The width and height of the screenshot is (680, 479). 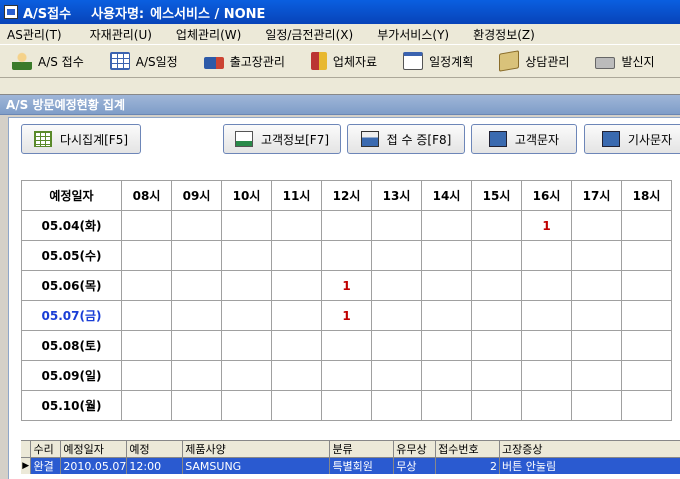 I want to click on menu-material: 자재관리(U), so click(x=121, y=34).